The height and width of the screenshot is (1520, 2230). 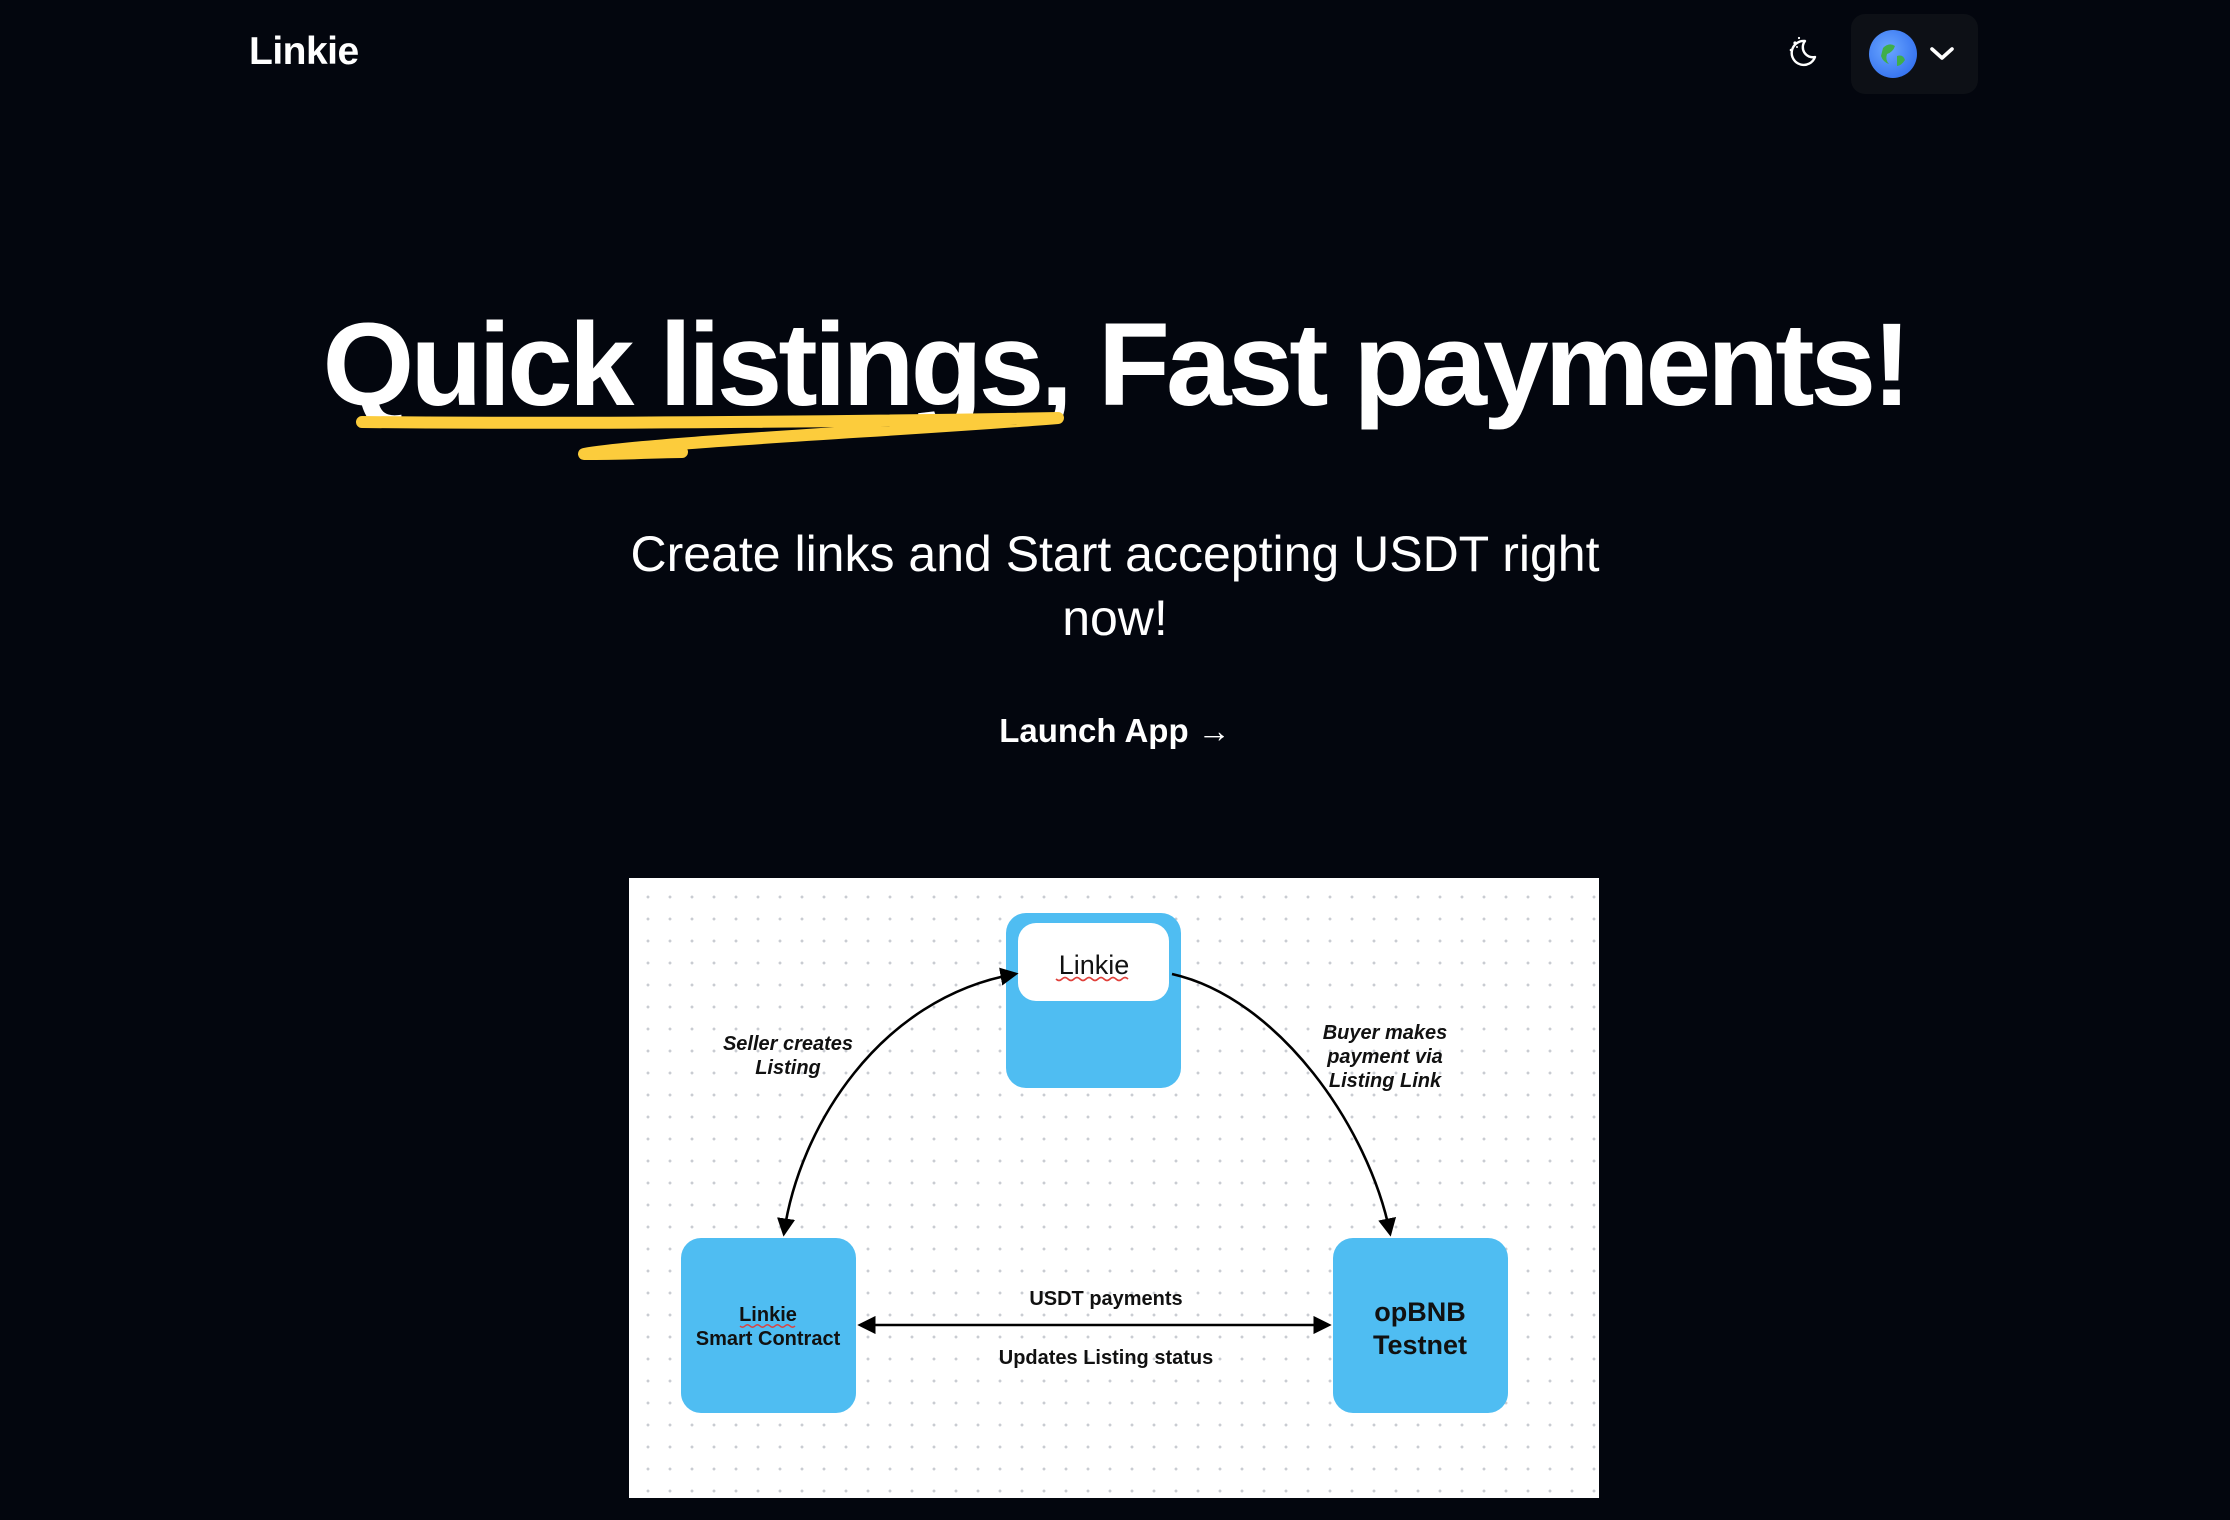 I want to click on network-selector-button, so click(x=1914, y=54).